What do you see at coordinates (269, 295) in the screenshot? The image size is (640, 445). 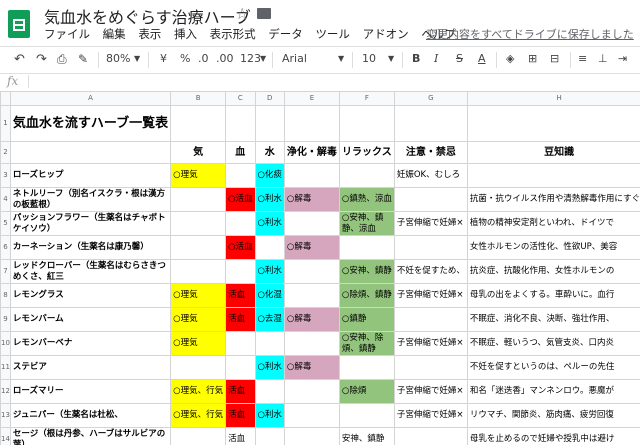 I see `cell: ○化湿` at bounding box center [269, 295].